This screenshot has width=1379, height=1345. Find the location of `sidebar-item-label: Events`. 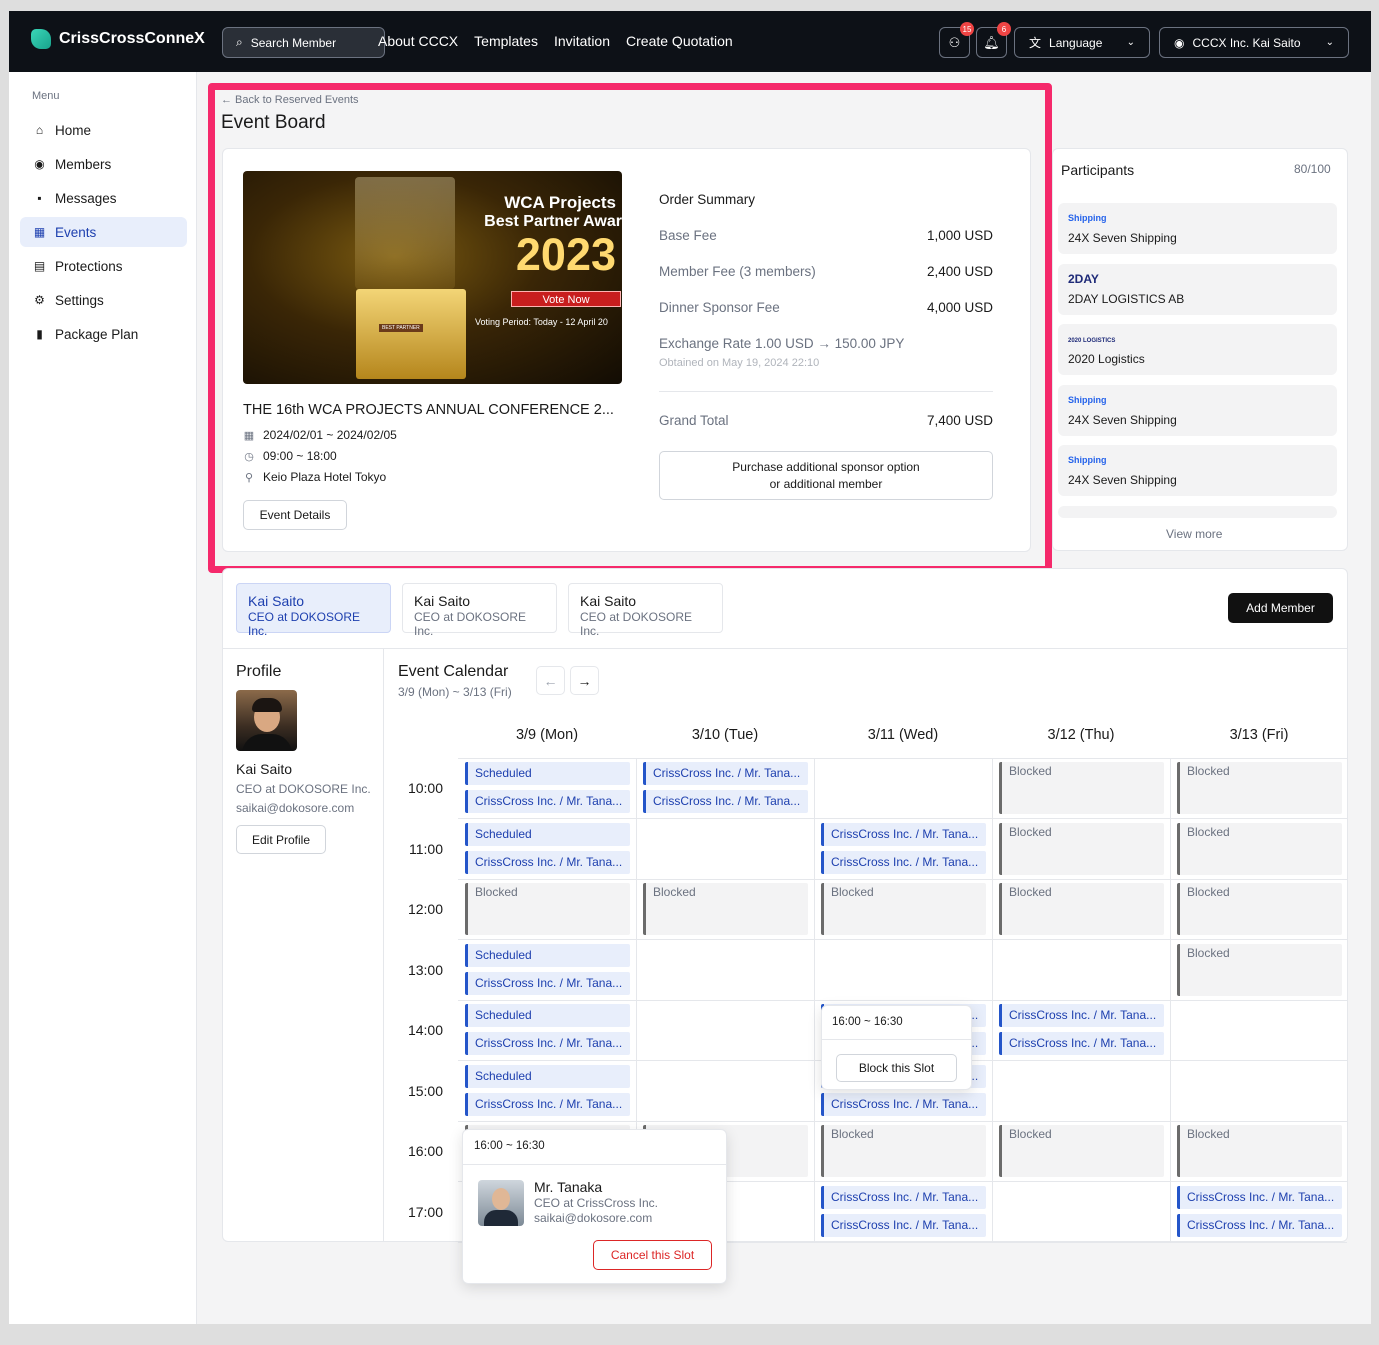

sidebar-item-label: Events is located at coordinates (76, 232).